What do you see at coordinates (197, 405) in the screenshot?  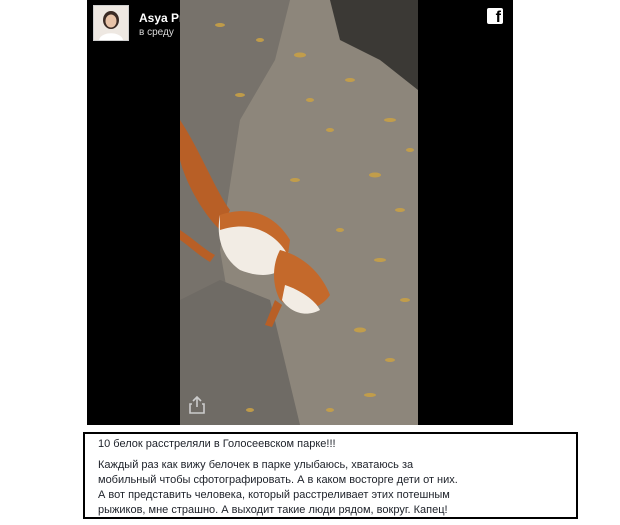 I see `share-icon` at bounding box center [197, 405].